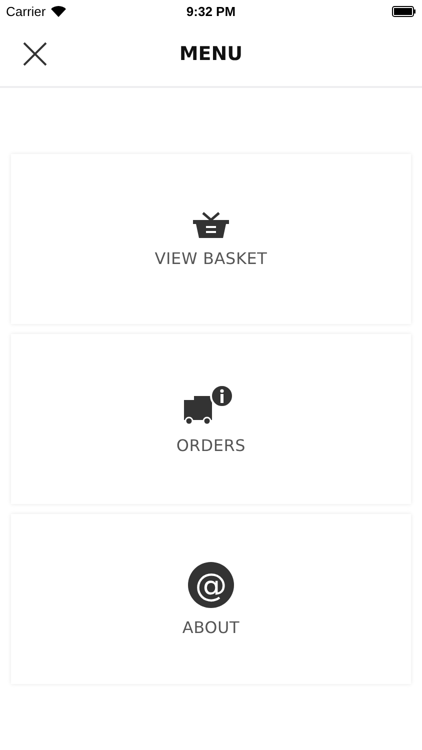 The image size is (422, 750). I want to click on basket-icon, so click(211, 224).